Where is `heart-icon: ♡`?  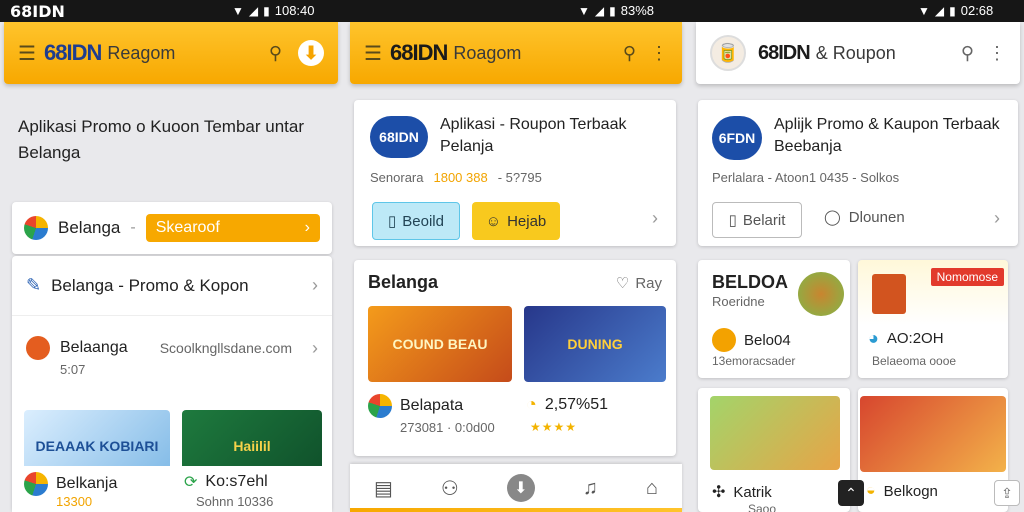 heart-icon: ♡ is located at coordinates (622, 283).